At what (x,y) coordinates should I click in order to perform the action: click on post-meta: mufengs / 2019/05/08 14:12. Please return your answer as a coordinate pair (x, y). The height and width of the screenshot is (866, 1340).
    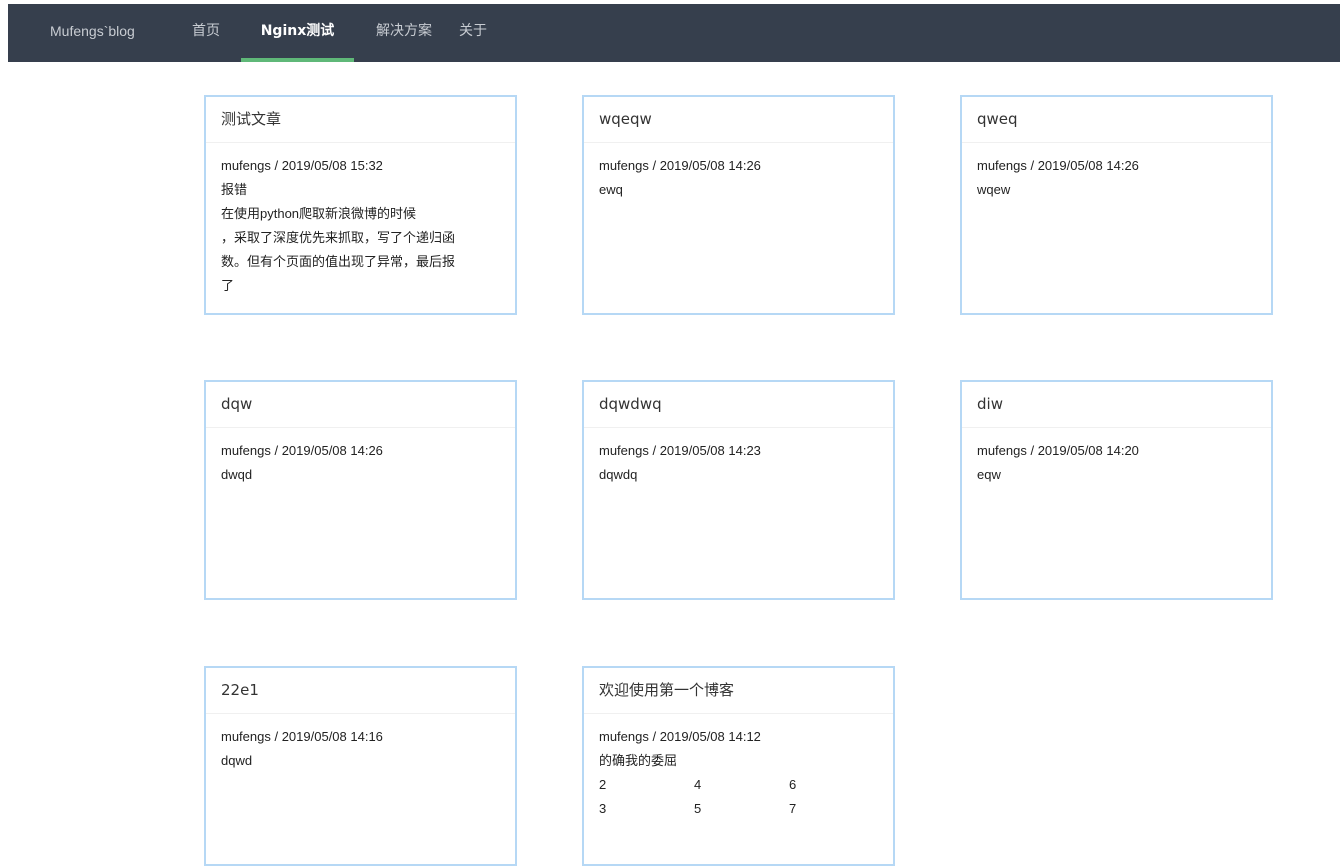
    Looking at the image, I should click on (680, 736).